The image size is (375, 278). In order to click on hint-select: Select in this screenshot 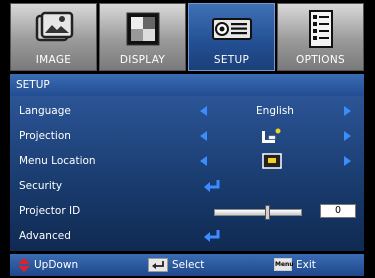, I will do `click(176, 265)`.